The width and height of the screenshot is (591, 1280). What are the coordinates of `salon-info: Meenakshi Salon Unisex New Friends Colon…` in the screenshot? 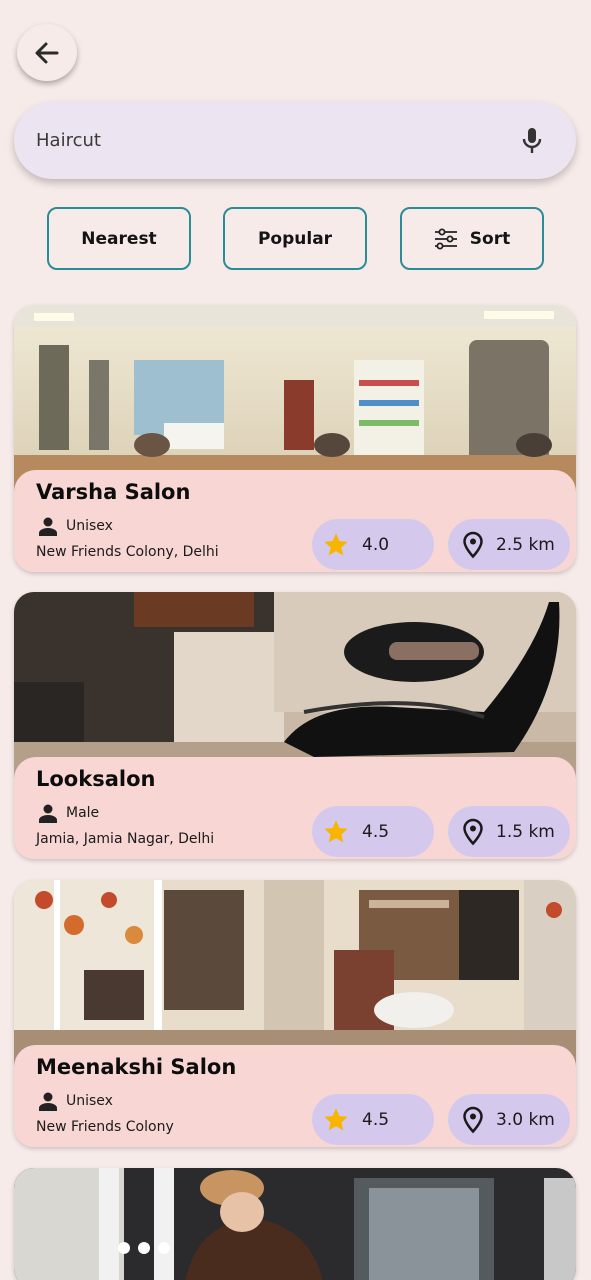 It's located at (295, 1096).